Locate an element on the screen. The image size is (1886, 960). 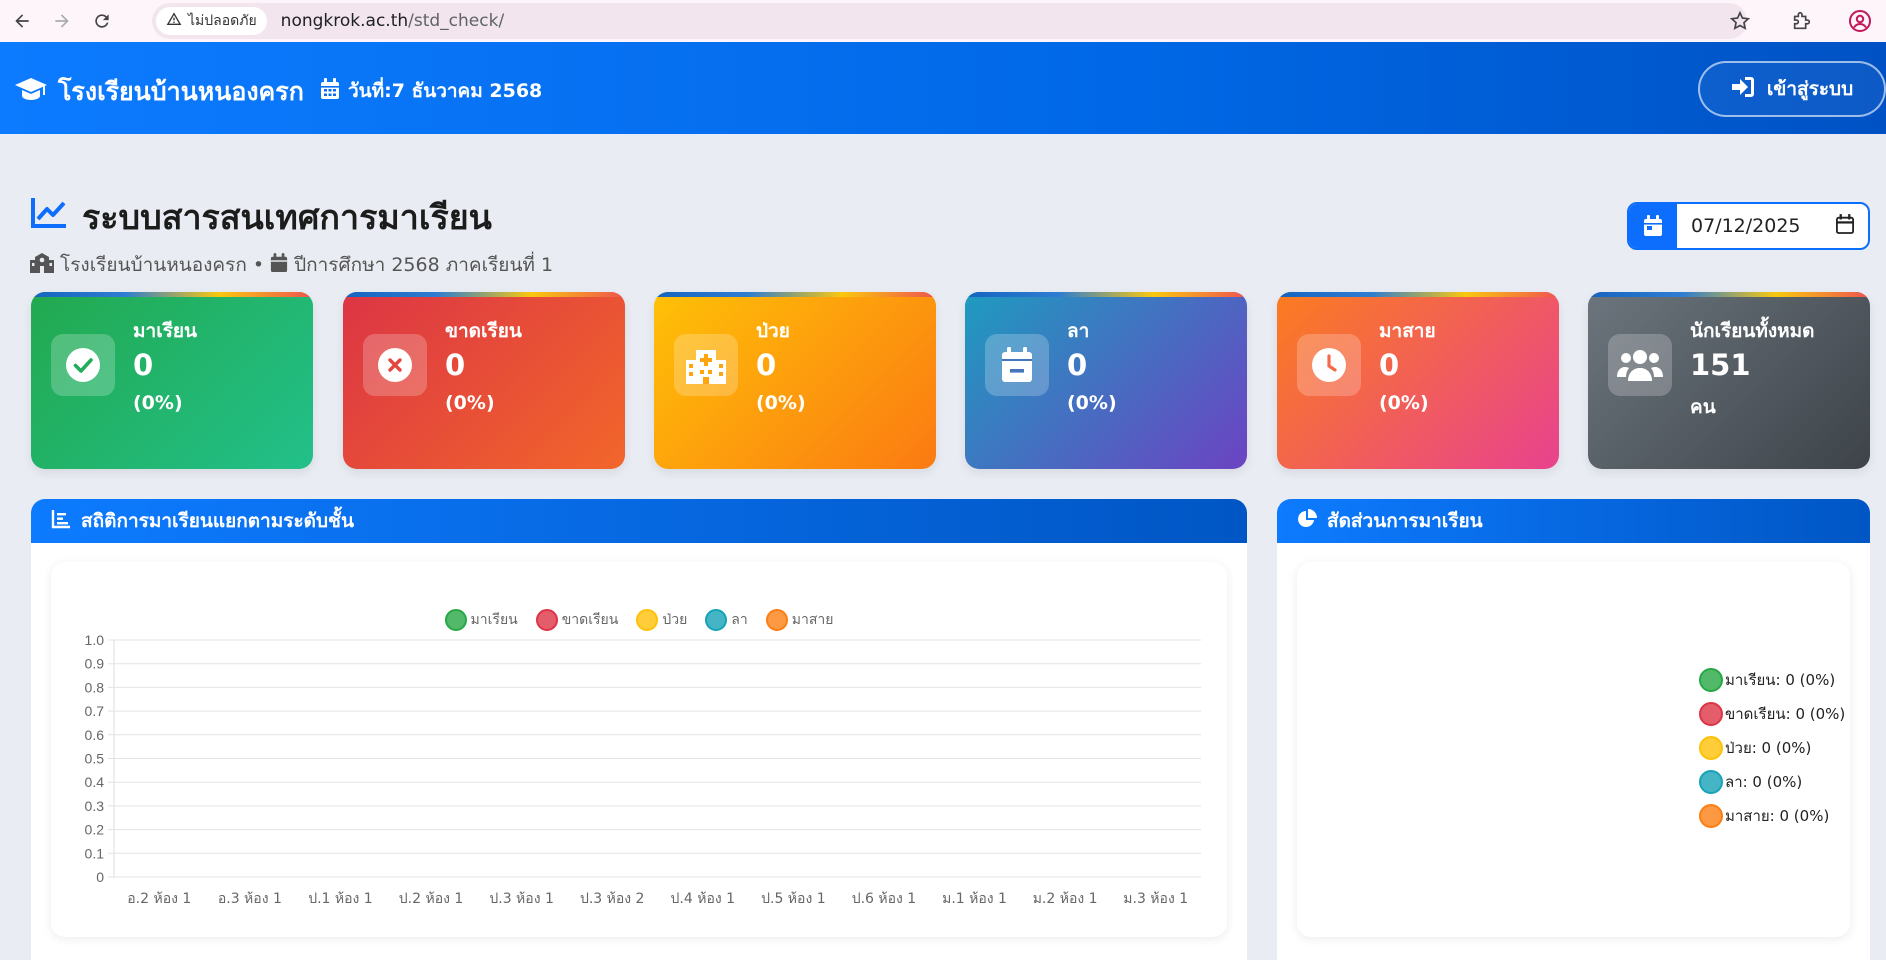
date-input: 07/12/2025 is located at coordinates (1772, 226).